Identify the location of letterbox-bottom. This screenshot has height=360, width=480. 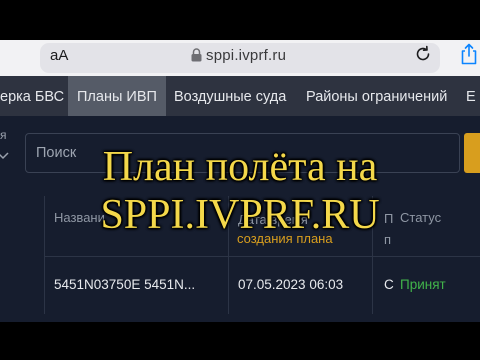
(240, 341).